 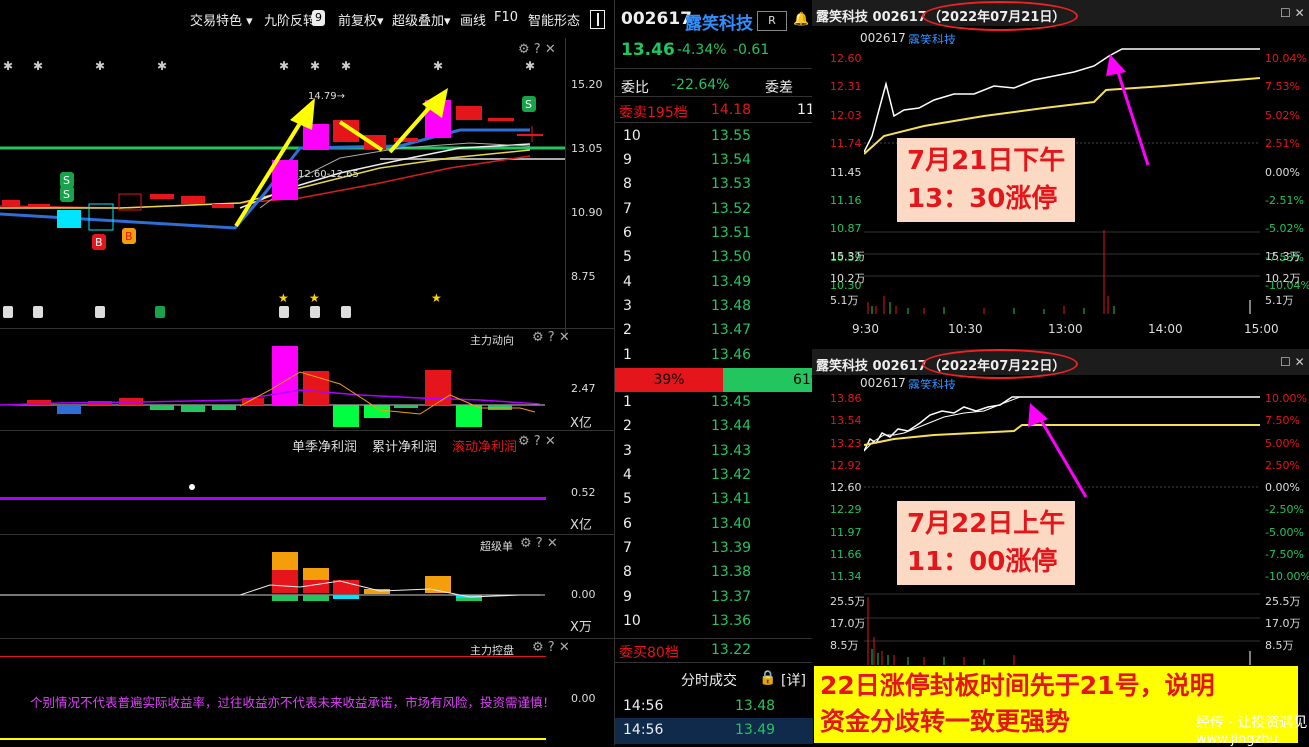 What do you see at coordinates (581, 525) in the screenshot?
I see `sub2-unit: X亿` at bounding box center [581, 525].